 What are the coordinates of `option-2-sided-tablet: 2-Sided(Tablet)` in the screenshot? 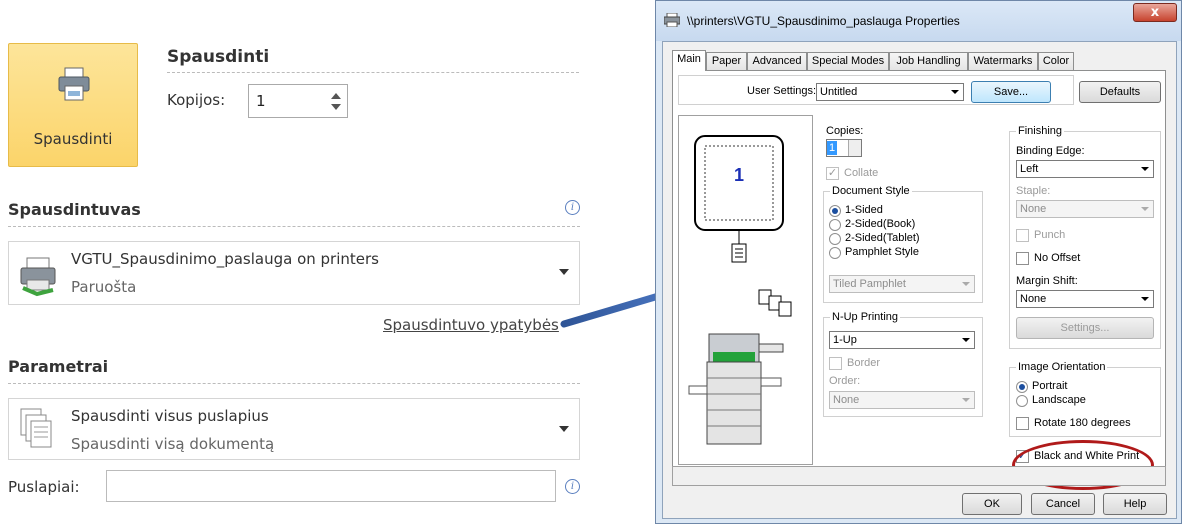 It's located at (882, 238).